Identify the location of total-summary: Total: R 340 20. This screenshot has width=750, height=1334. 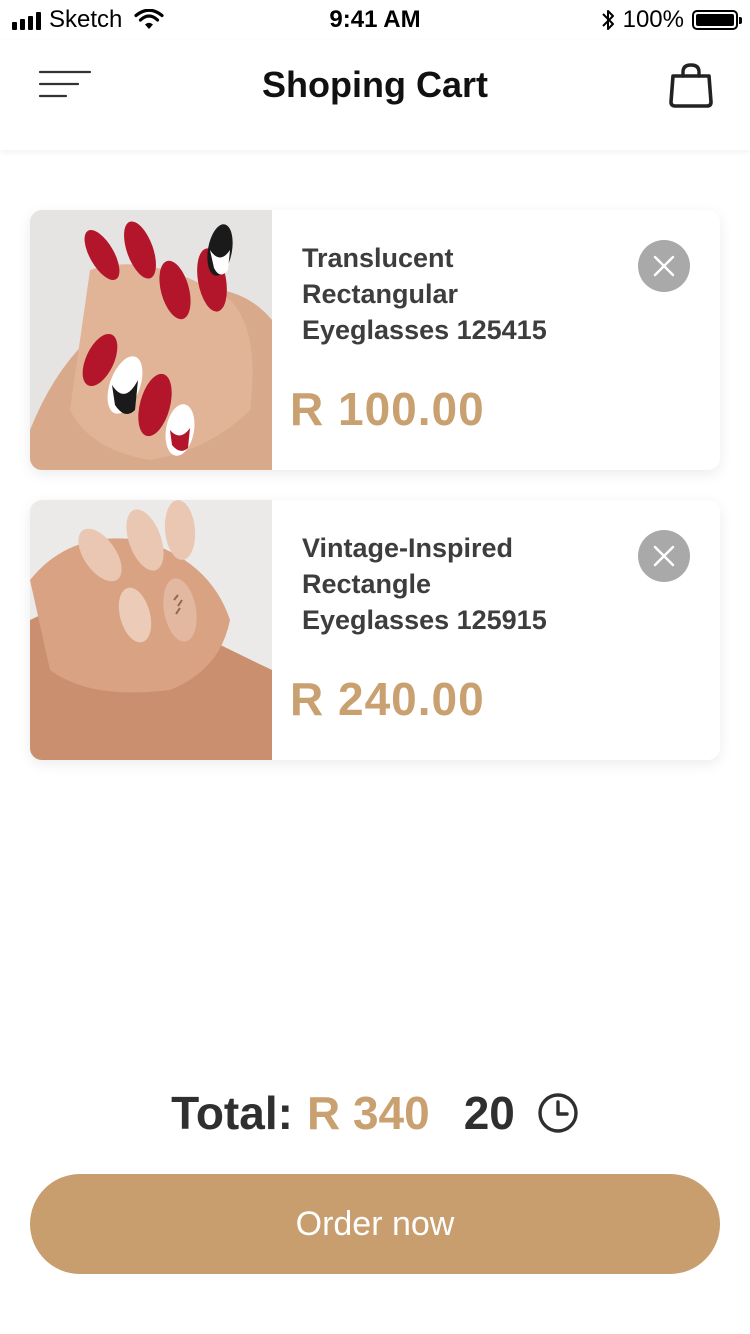
(375, 1113).